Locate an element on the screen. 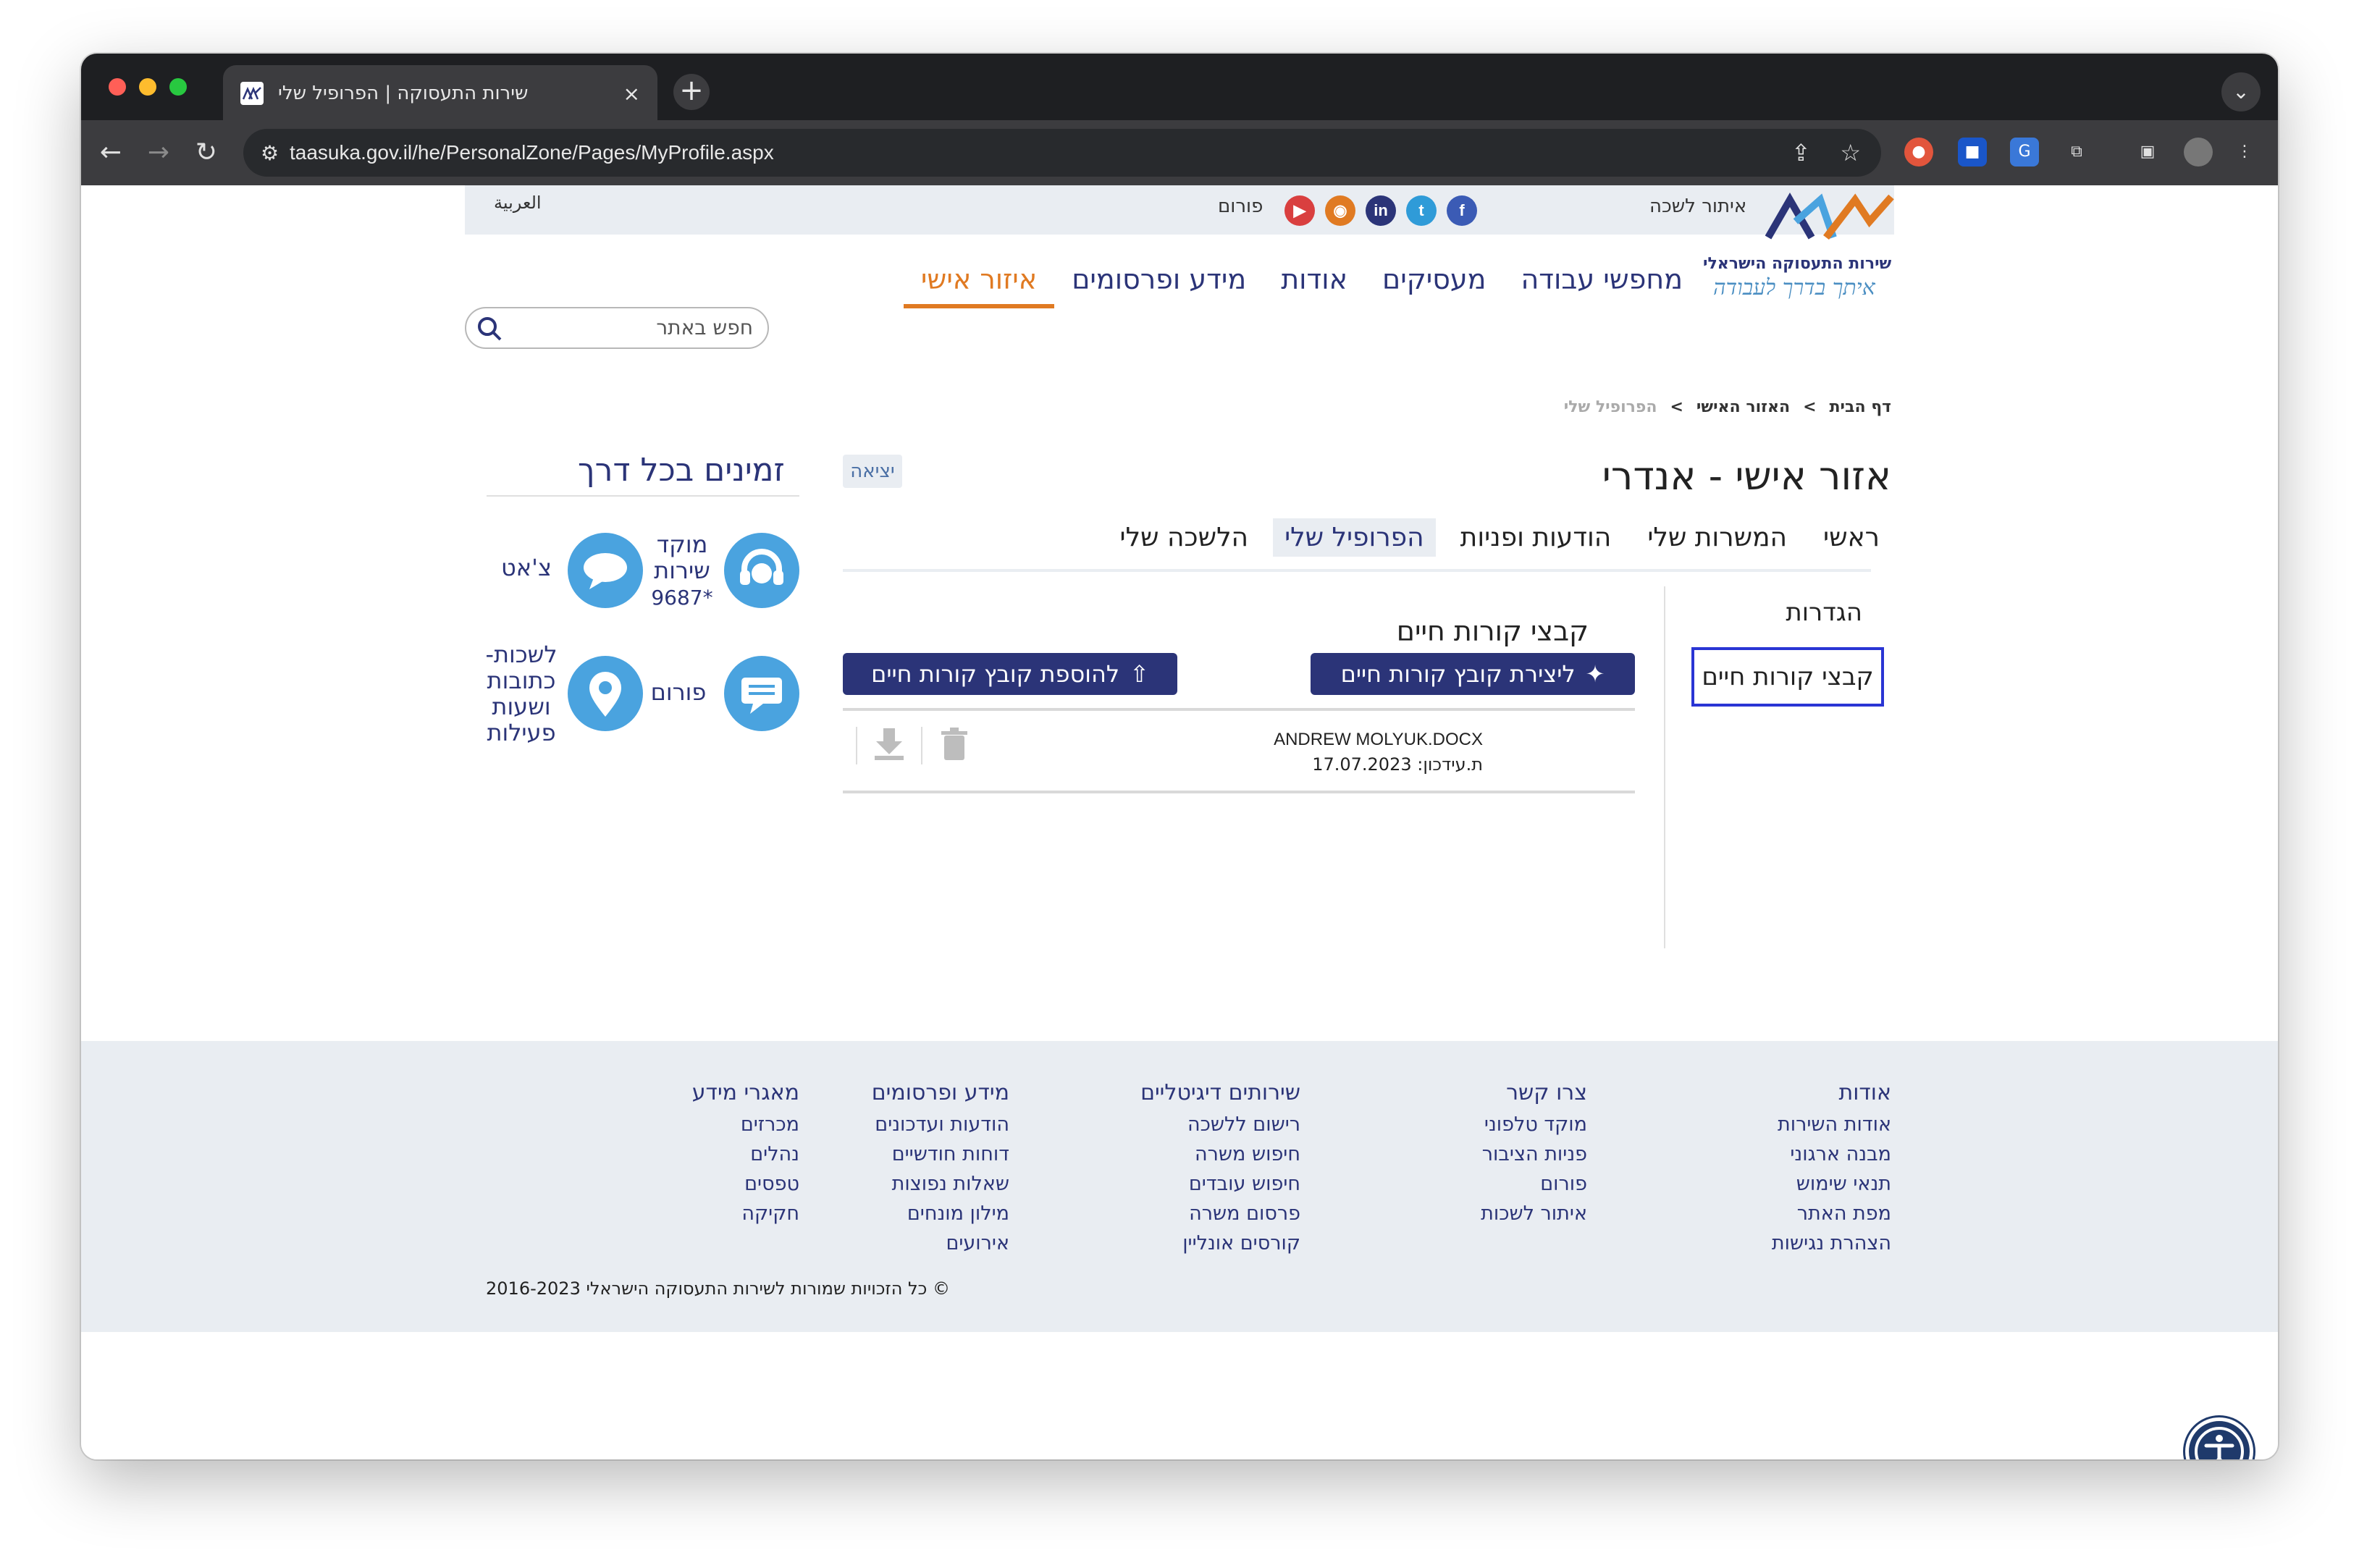 This screenshot has height=1568, width=2359. download-icon is located at coordinates (889, 746).